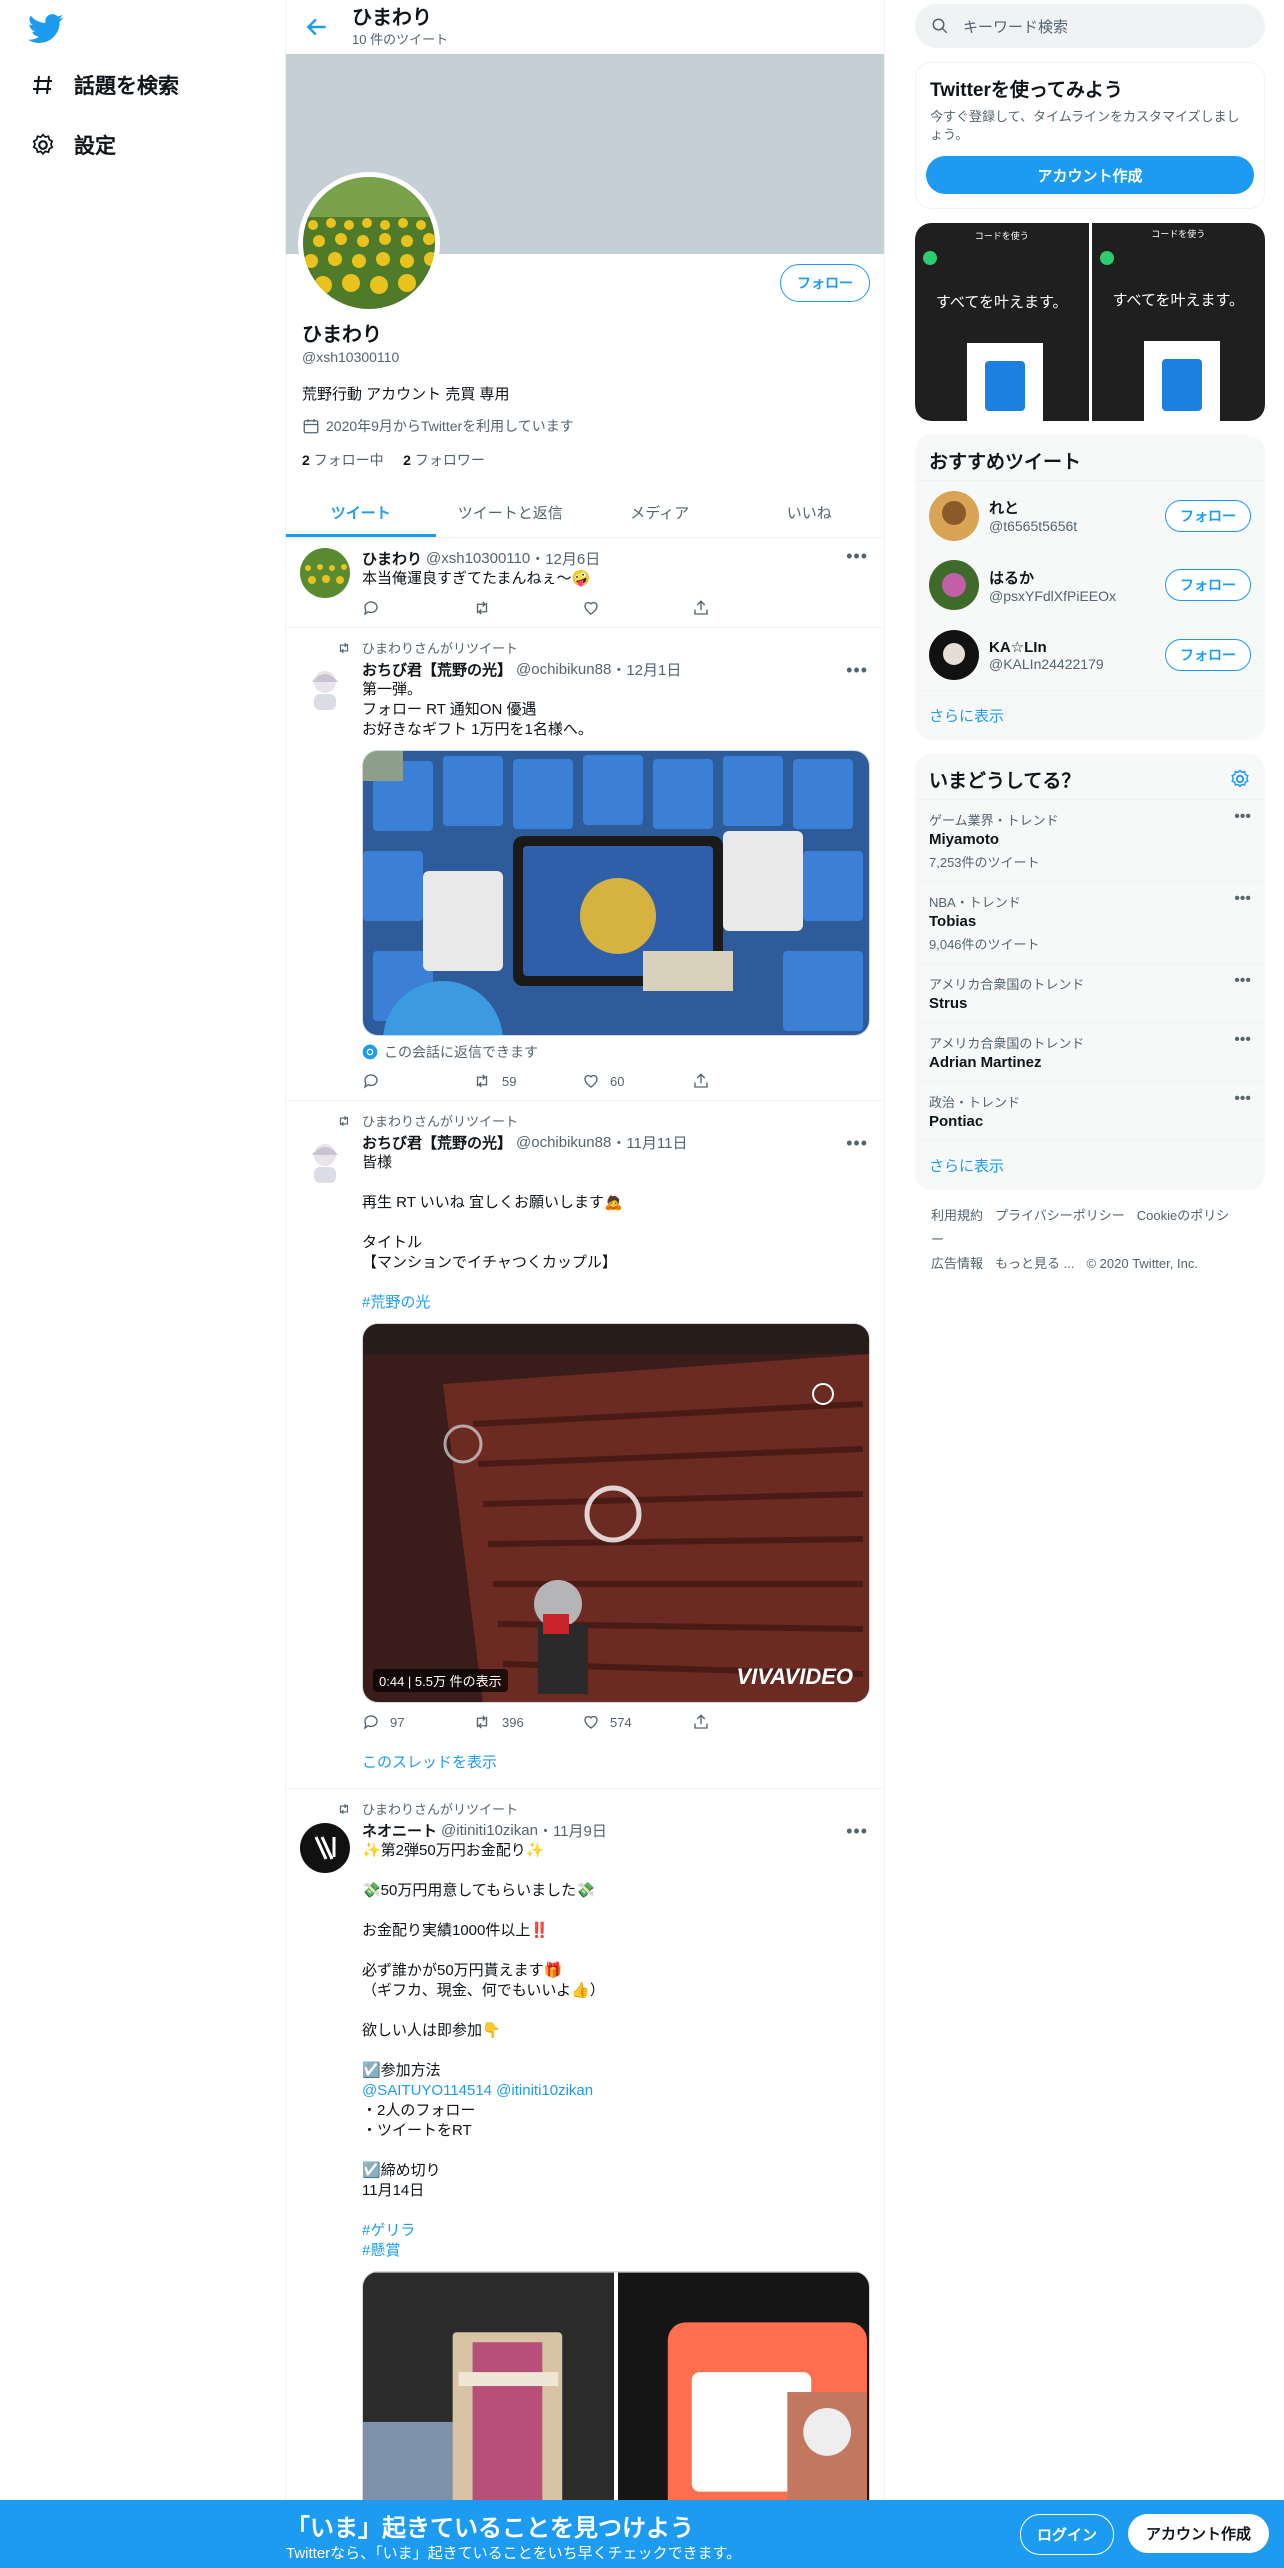  Describe the element at coordinates (1067, 2534) in the screenshot. I see `login-button: ログイン` at that location.